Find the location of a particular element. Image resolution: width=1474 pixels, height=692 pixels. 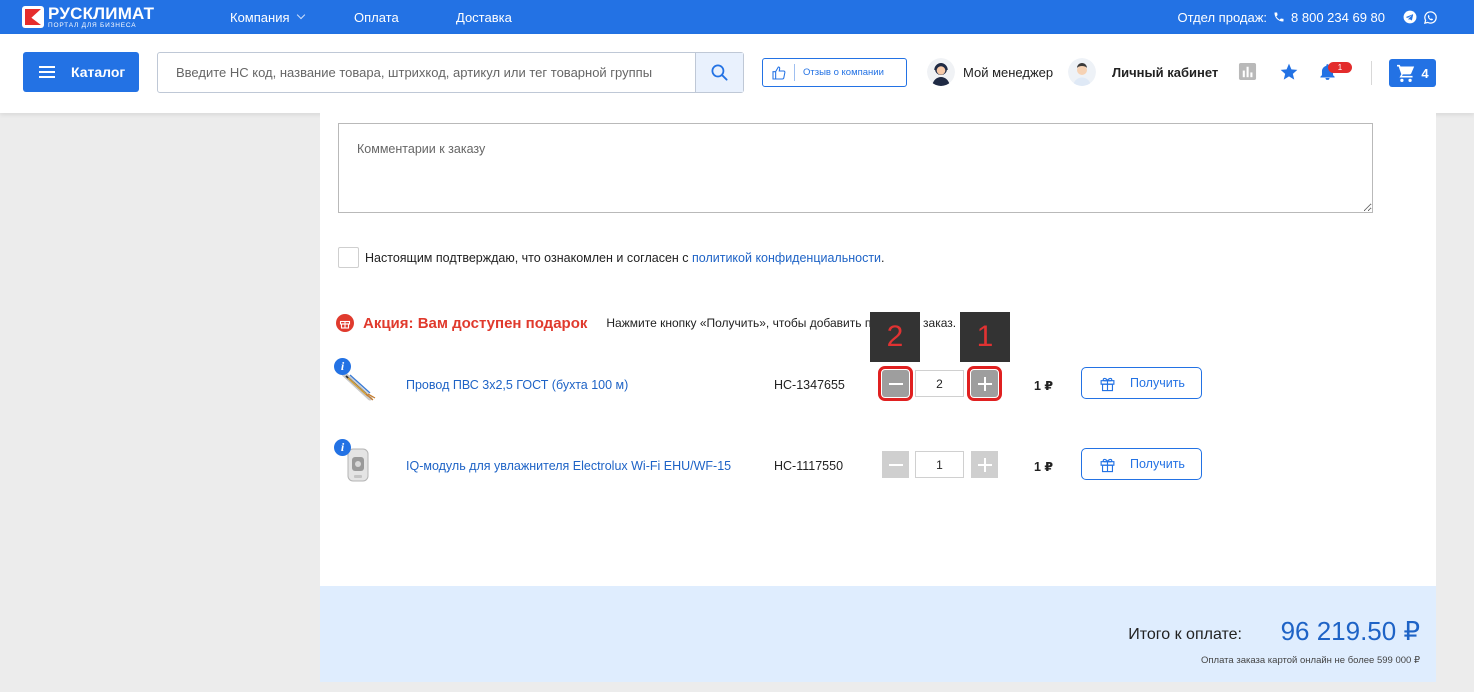

search-icon is located at coordinates (719, 72).